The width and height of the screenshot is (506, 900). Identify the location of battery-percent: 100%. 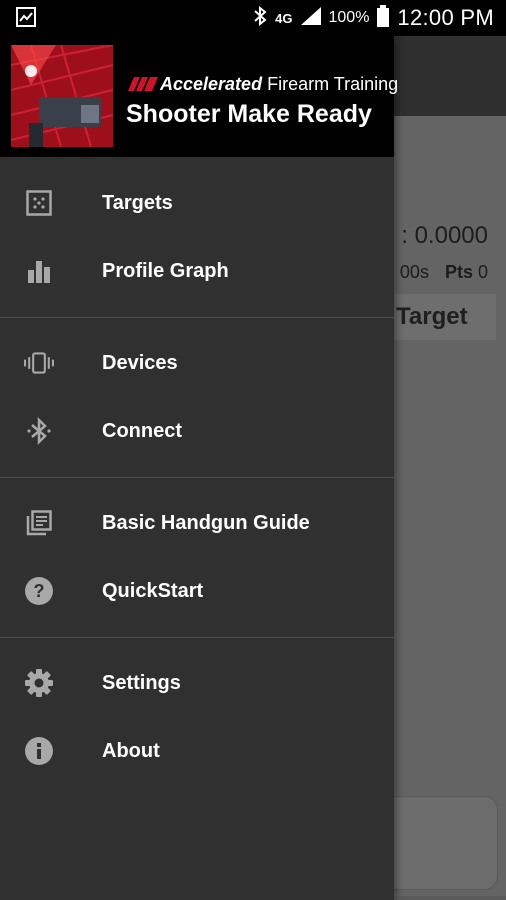
(349, 17).